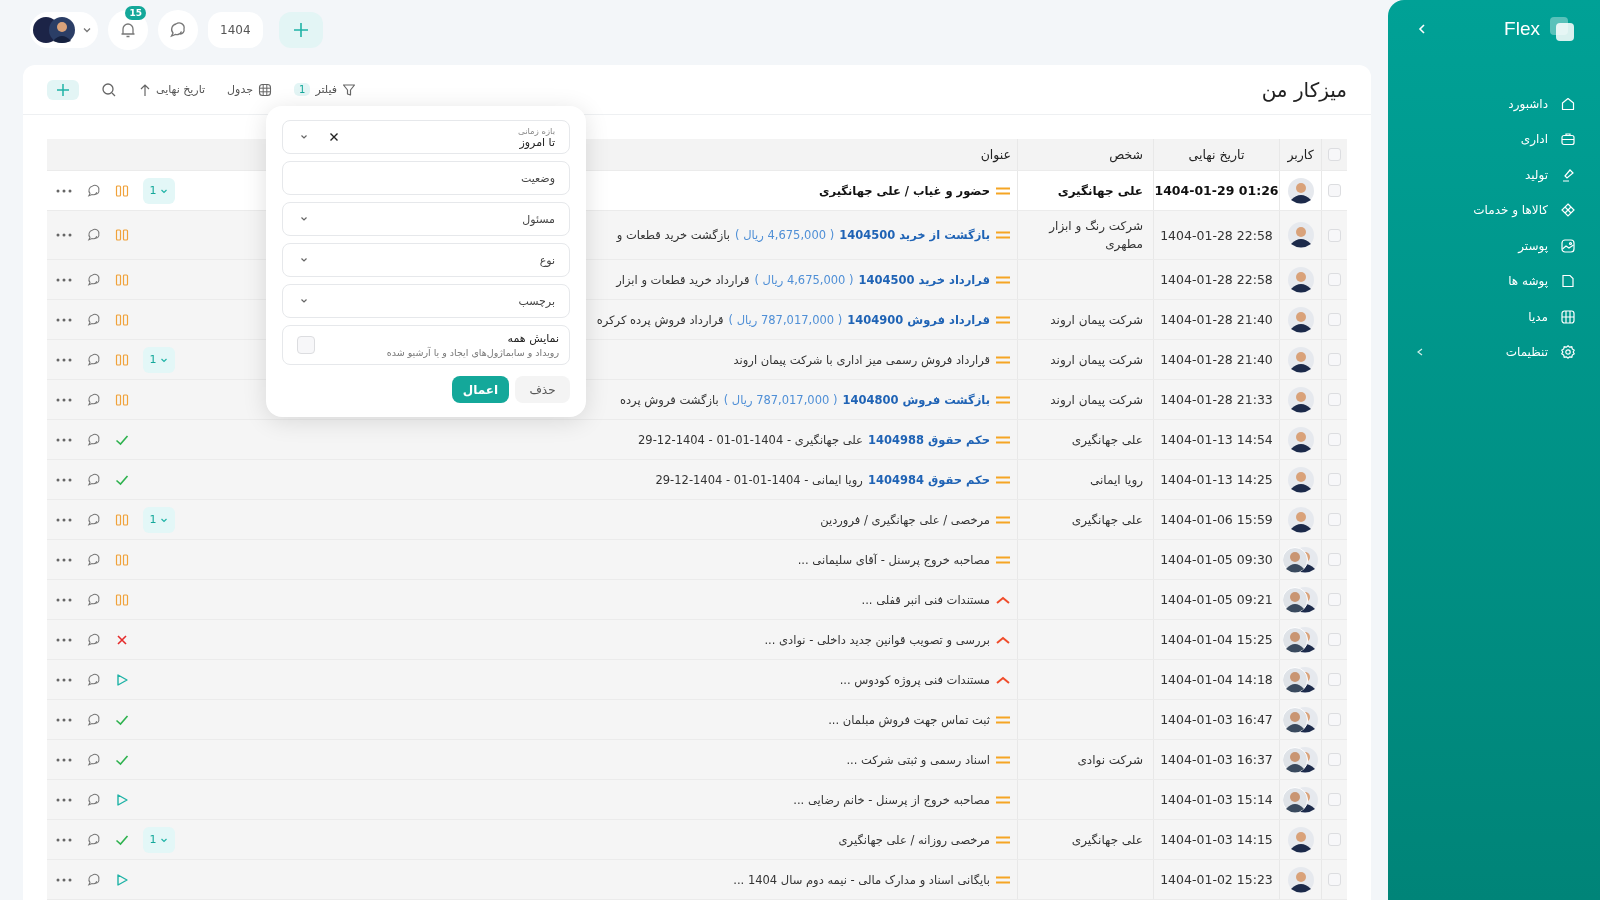  What do you see at coordinates (1496, 352) in the screenshot?
I see `sidebar-item: تنظیمات` at bounding box center [1496, 352].